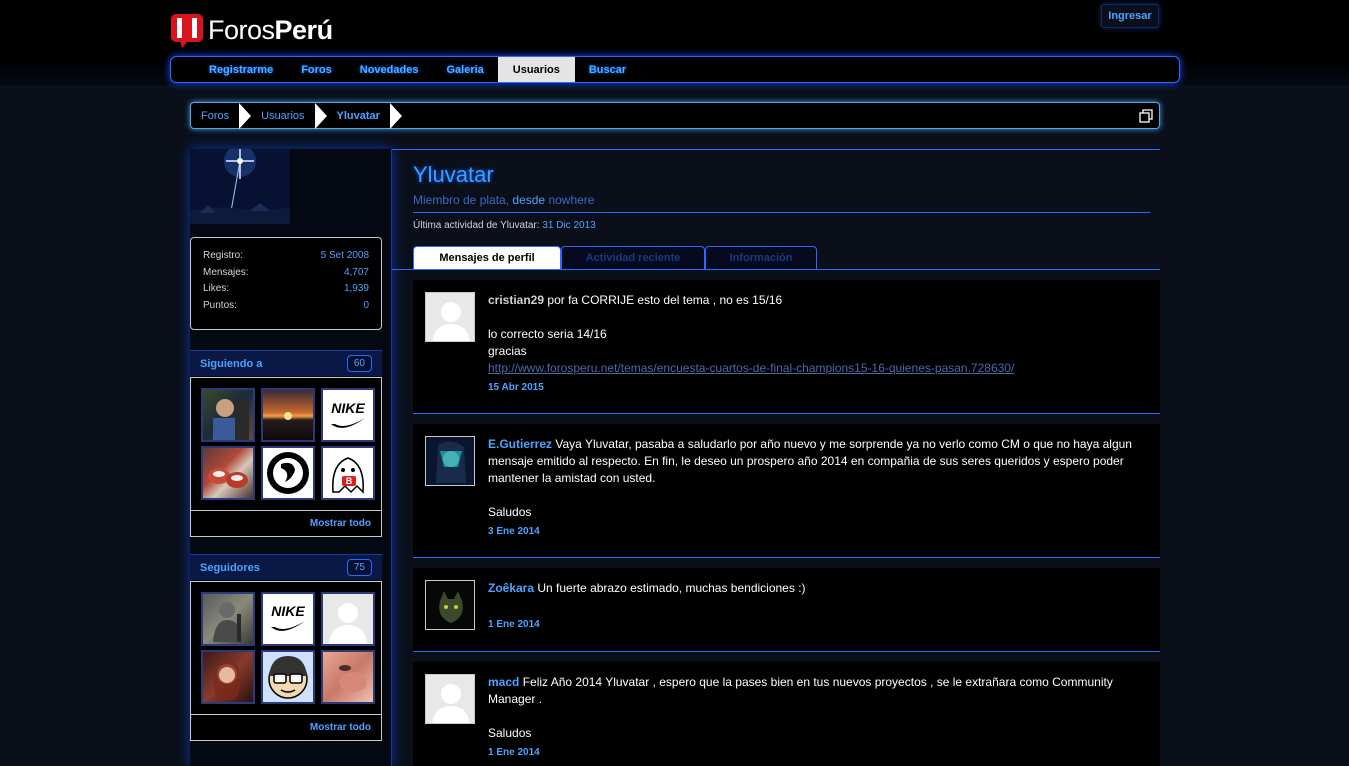 The image size is (1349, 766). I want to click on logo-text: ForosPerú, so click(270, 29).